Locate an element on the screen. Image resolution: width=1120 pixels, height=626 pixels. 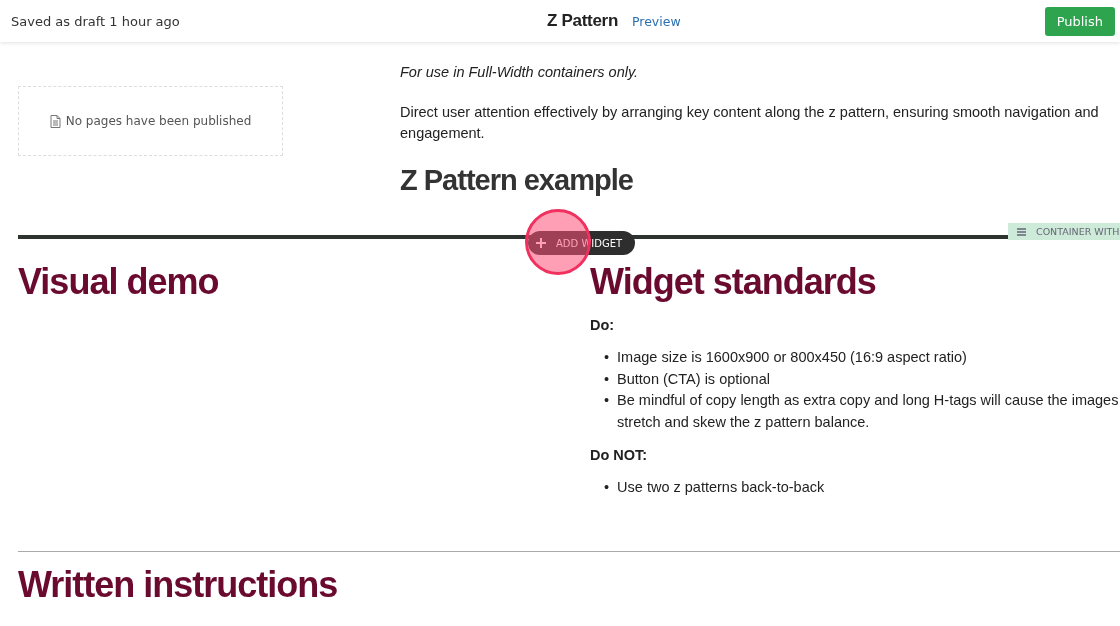
section-heading: Z Pattern example is located at coordinates (517, 180).